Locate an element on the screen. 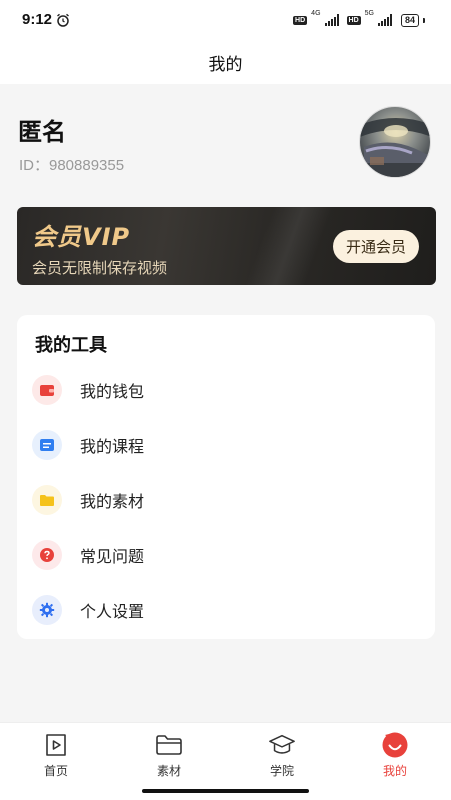  network-label: 4G is located at coordinates (316, 13).